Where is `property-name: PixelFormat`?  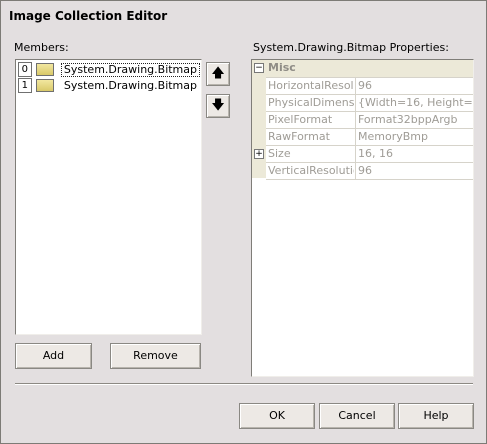
property-name: PixelFormat is located at coordinates (300, 119).